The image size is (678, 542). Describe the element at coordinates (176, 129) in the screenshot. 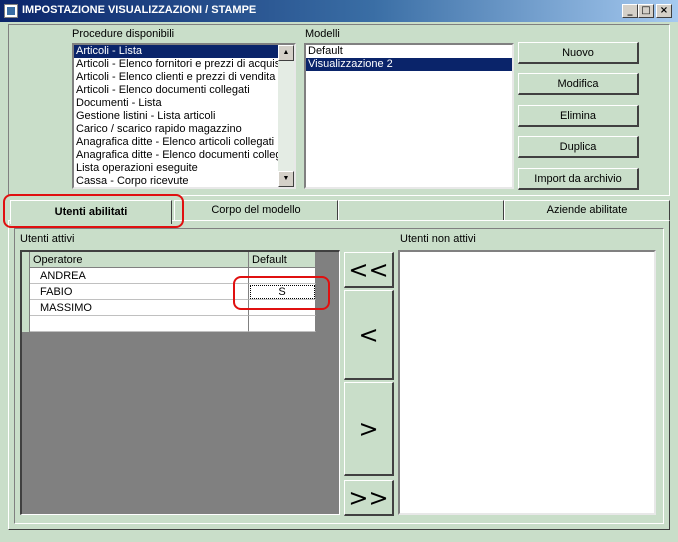

I see `procedure-item: Carico / scarico rapido magazzino` at that location.